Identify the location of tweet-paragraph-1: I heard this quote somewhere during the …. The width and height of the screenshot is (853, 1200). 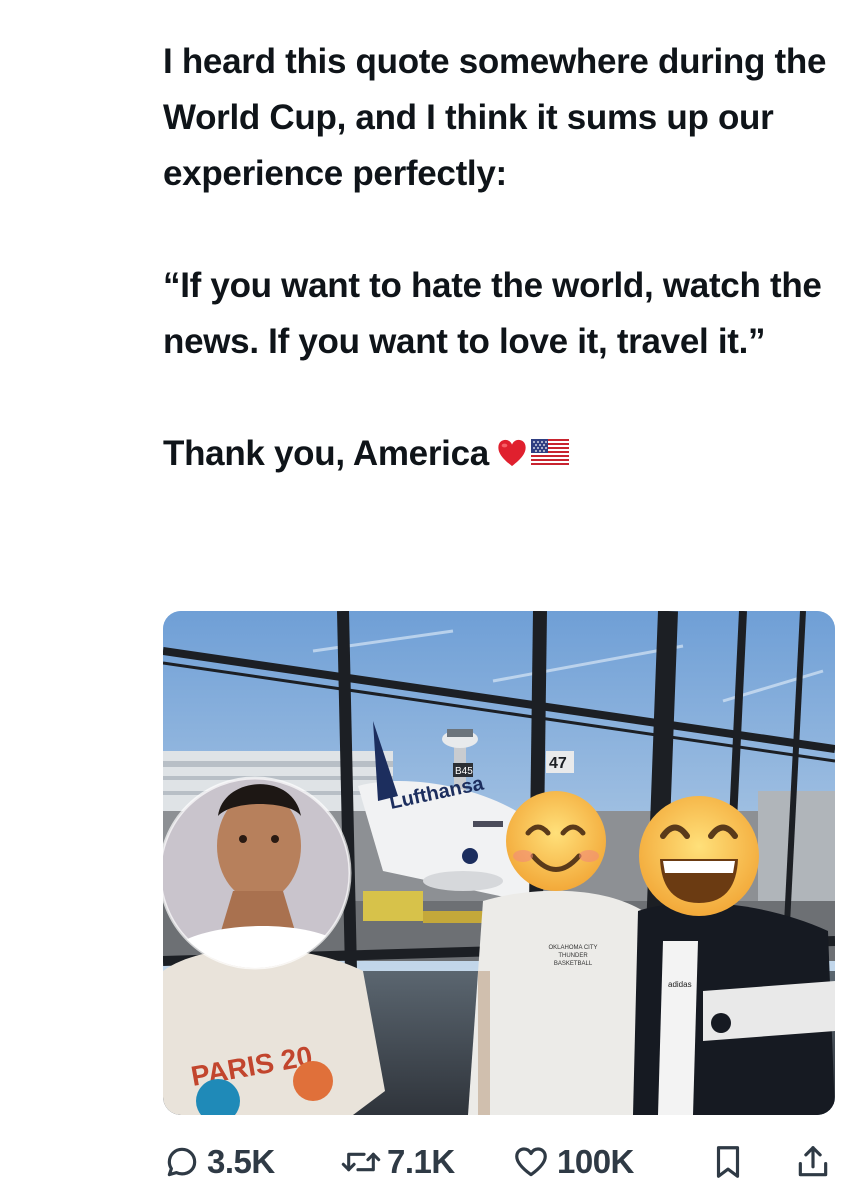
(495, 117).